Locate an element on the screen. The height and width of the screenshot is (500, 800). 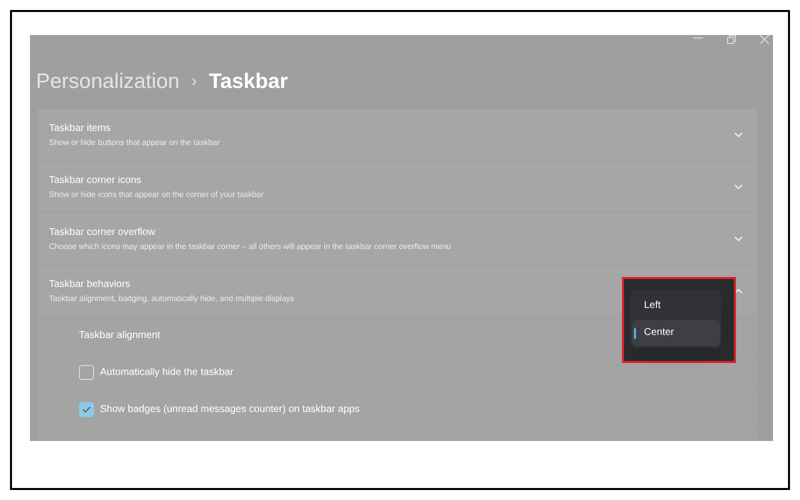
settings-card: Taskbar corner overflow Choose which icons may appear in the taskbar corner – all others will appear in the taskbar corner overflow menu is located at coordinates (397, 238).